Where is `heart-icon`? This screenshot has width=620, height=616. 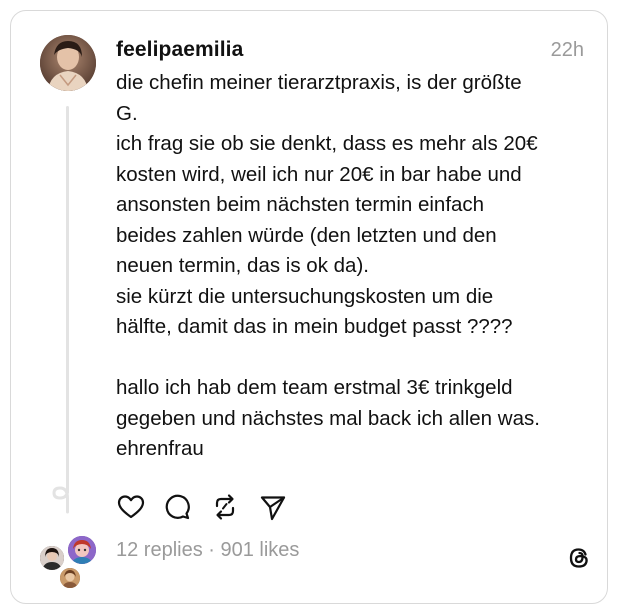
heart-icon is located at coordinates (131, 507).